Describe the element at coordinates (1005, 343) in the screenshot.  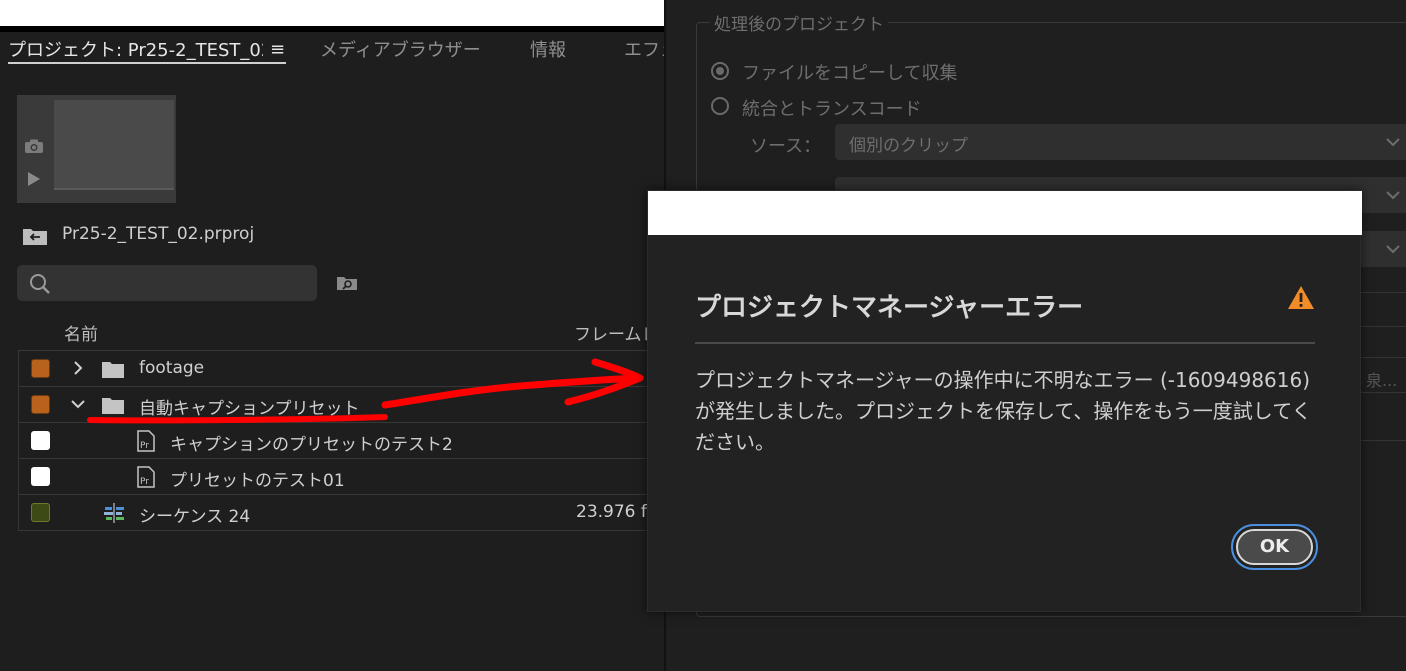
I see `dialog-divider` at that location.